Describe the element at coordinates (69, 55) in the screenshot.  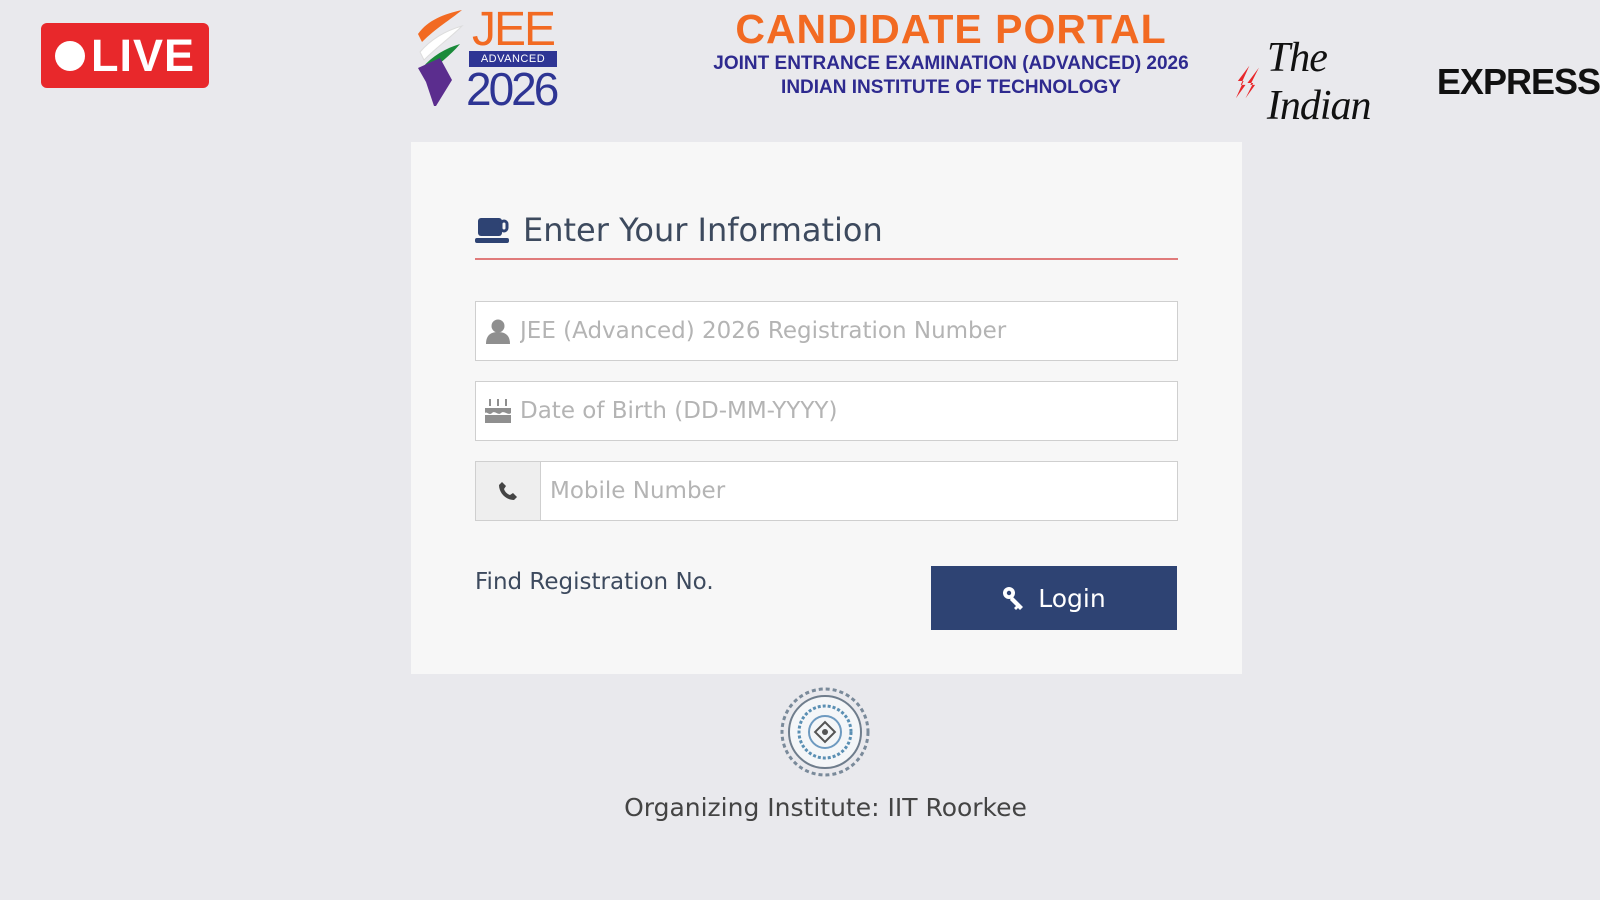
I see `live-dot-icon` at that location.